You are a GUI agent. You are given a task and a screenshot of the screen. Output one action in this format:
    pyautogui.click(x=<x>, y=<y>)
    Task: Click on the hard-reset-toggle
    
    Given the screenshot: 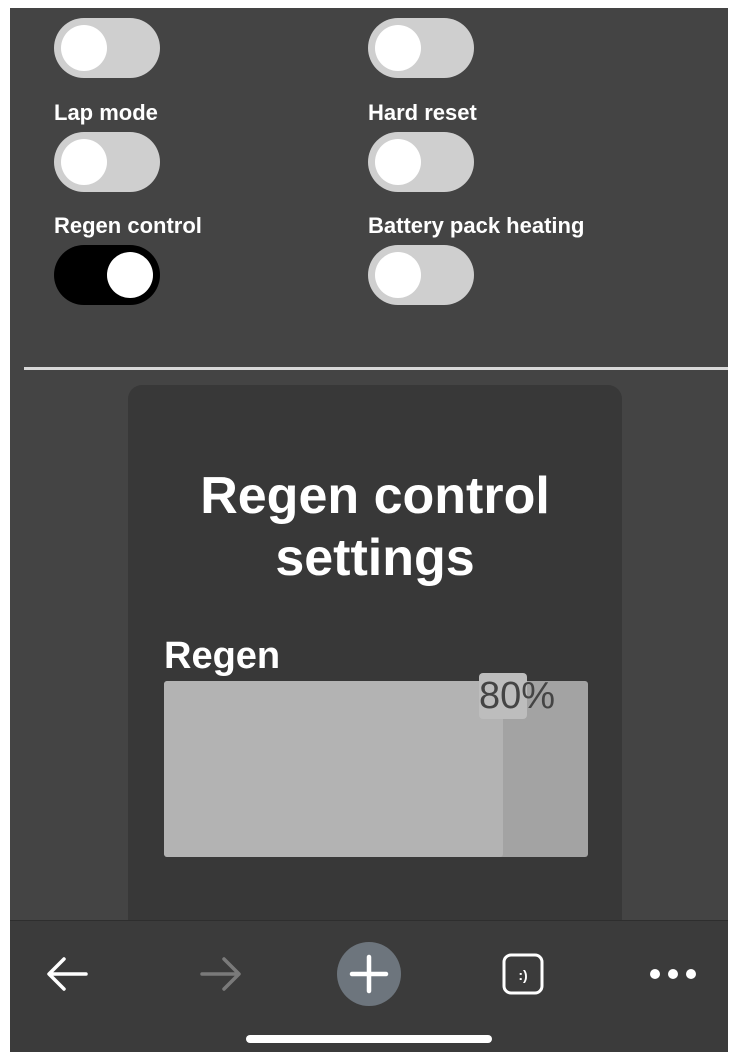 What is the action you would take?
    pyautogui.click(x=421, y=162)
    